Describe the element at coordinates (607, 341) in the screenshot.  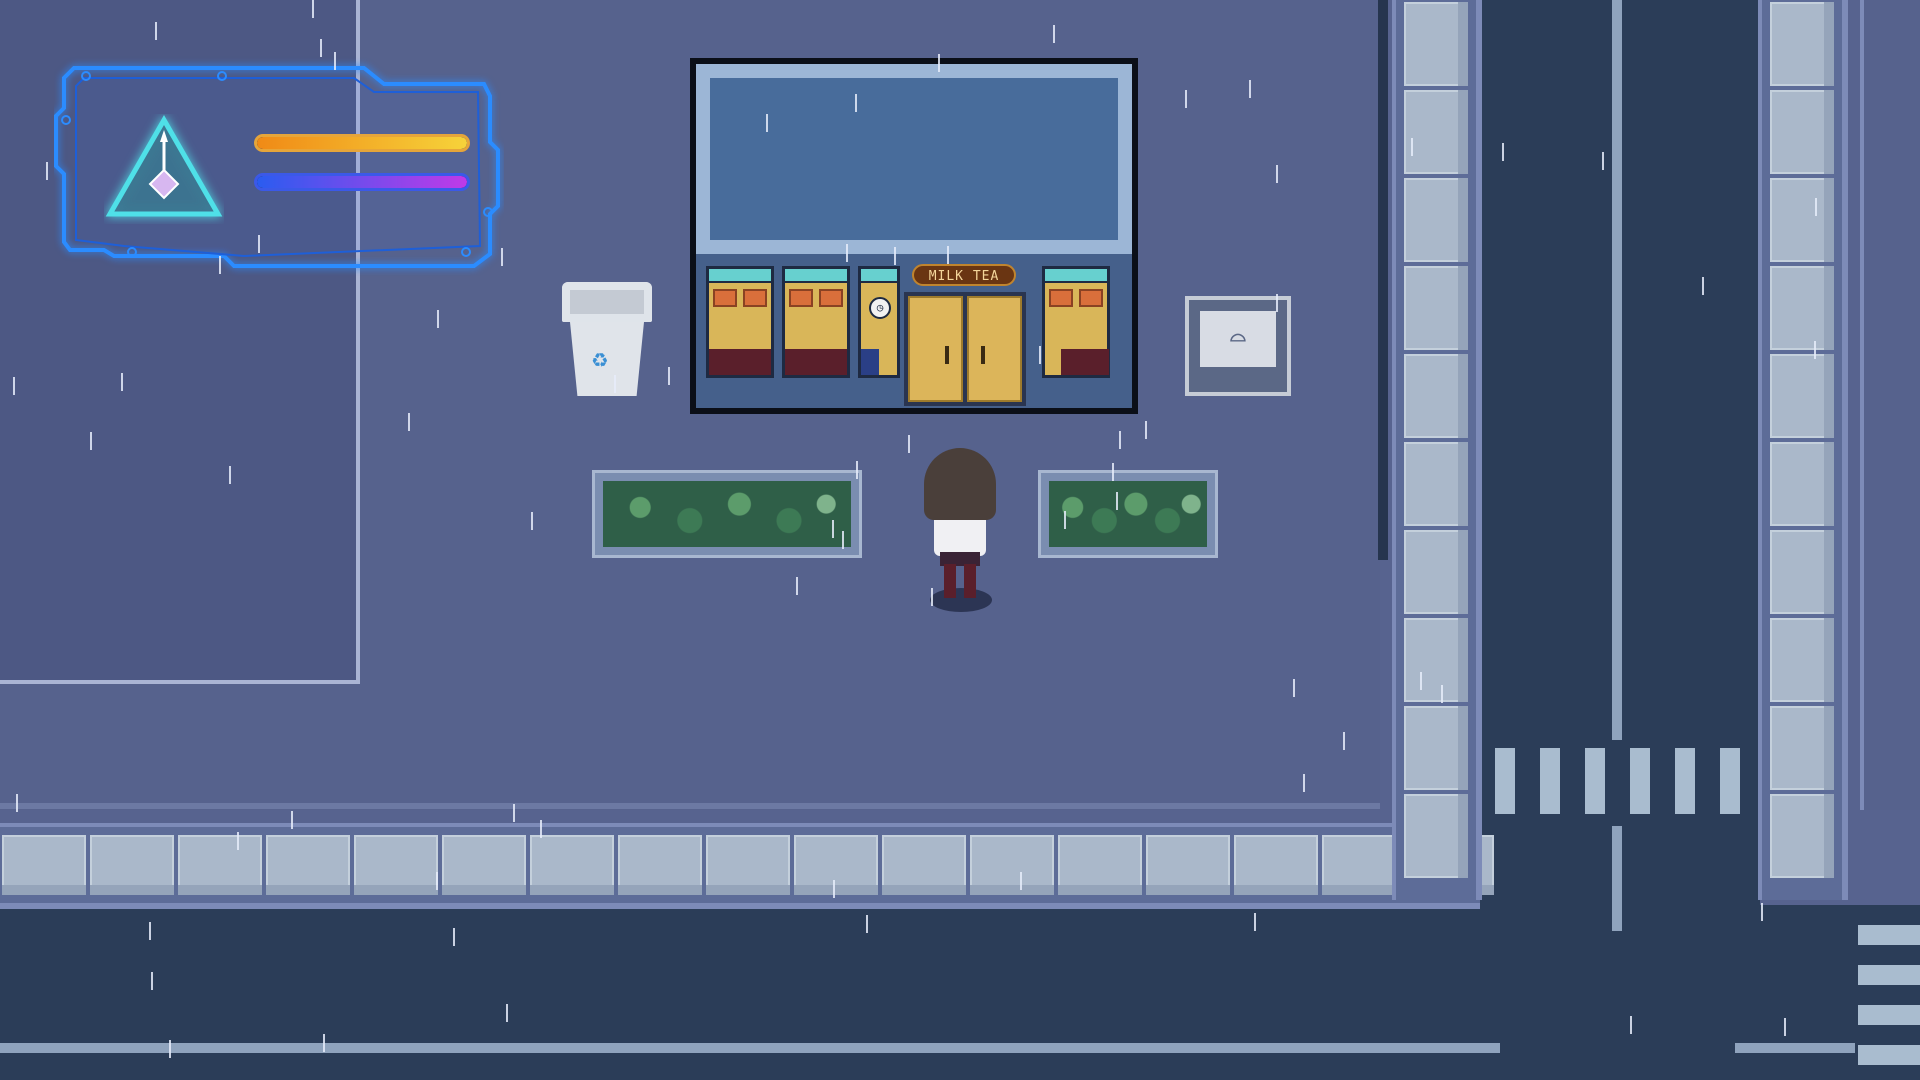
I see `recycle-bin: ♻` at that location.